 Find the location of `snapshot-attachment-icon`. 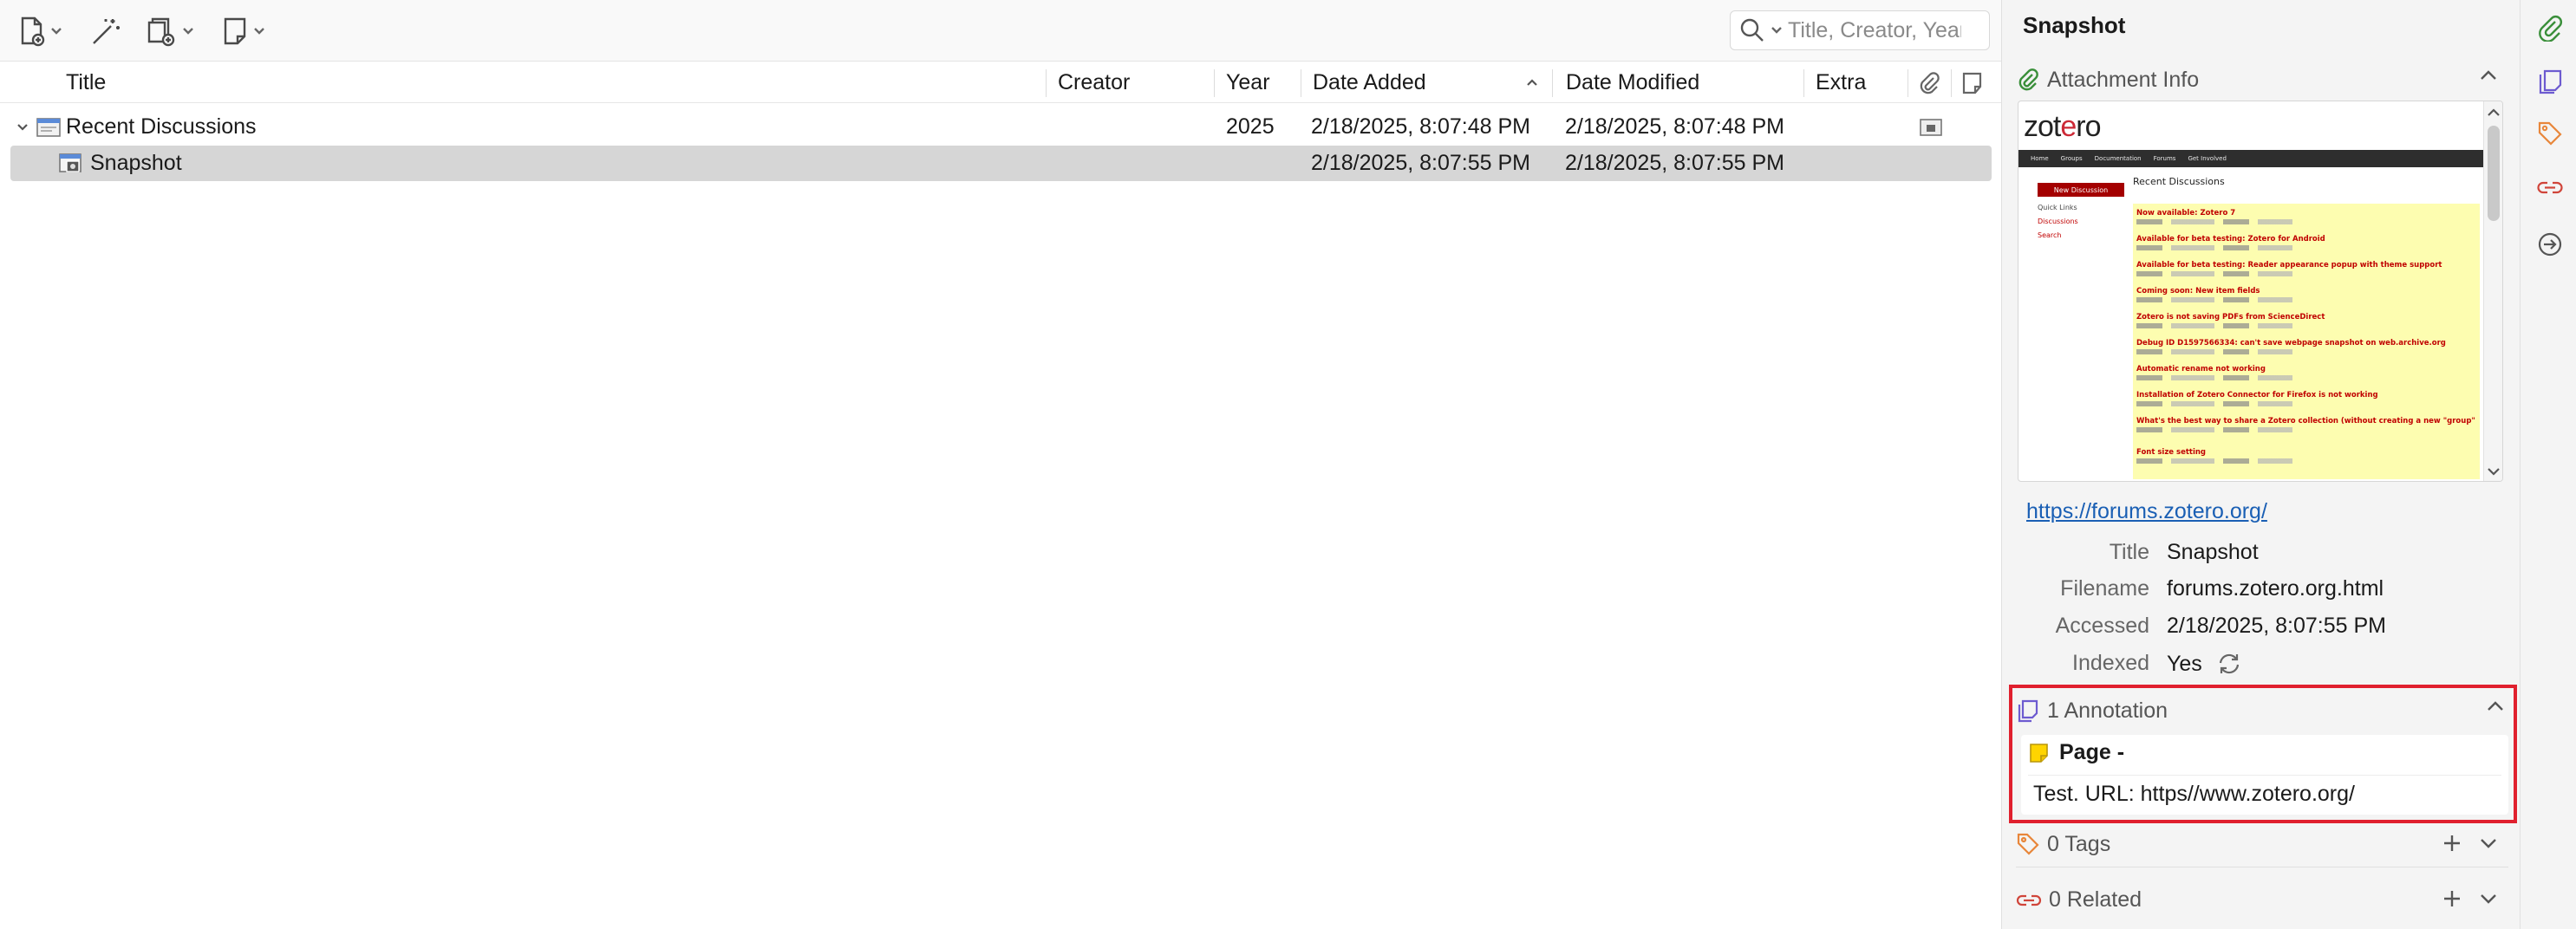

snapshot-attachment-icon is located at coordinates (1931, 127).